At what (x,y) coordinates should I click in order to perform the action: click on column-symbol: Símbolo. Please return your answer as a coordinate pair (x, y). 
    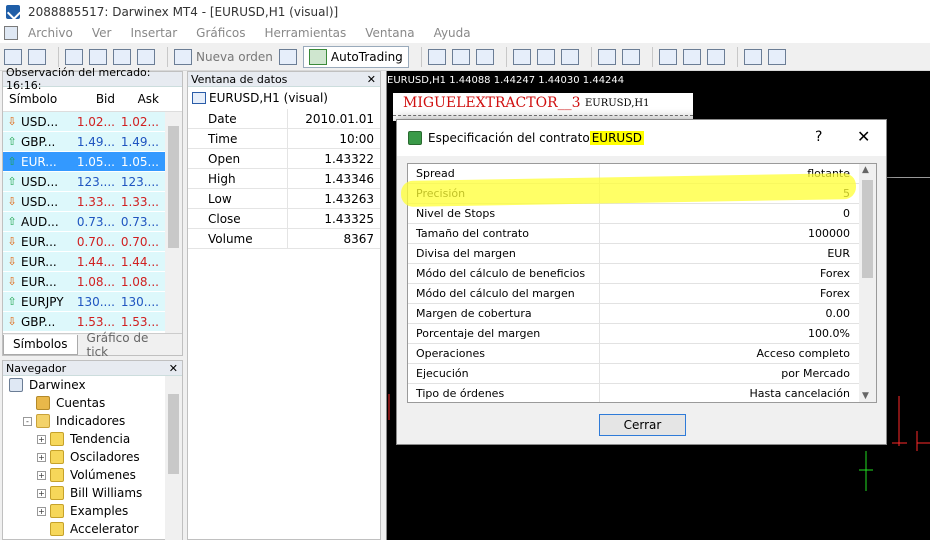
    Looking at the image, I should click on (42, 99).